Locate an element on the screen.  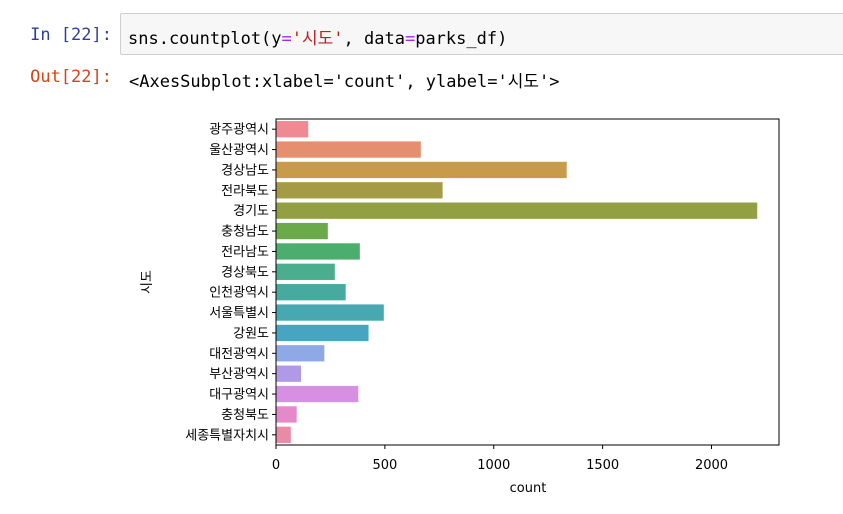
y-tick-label: 세종특별자치시 is located at coordinates (227, 435).